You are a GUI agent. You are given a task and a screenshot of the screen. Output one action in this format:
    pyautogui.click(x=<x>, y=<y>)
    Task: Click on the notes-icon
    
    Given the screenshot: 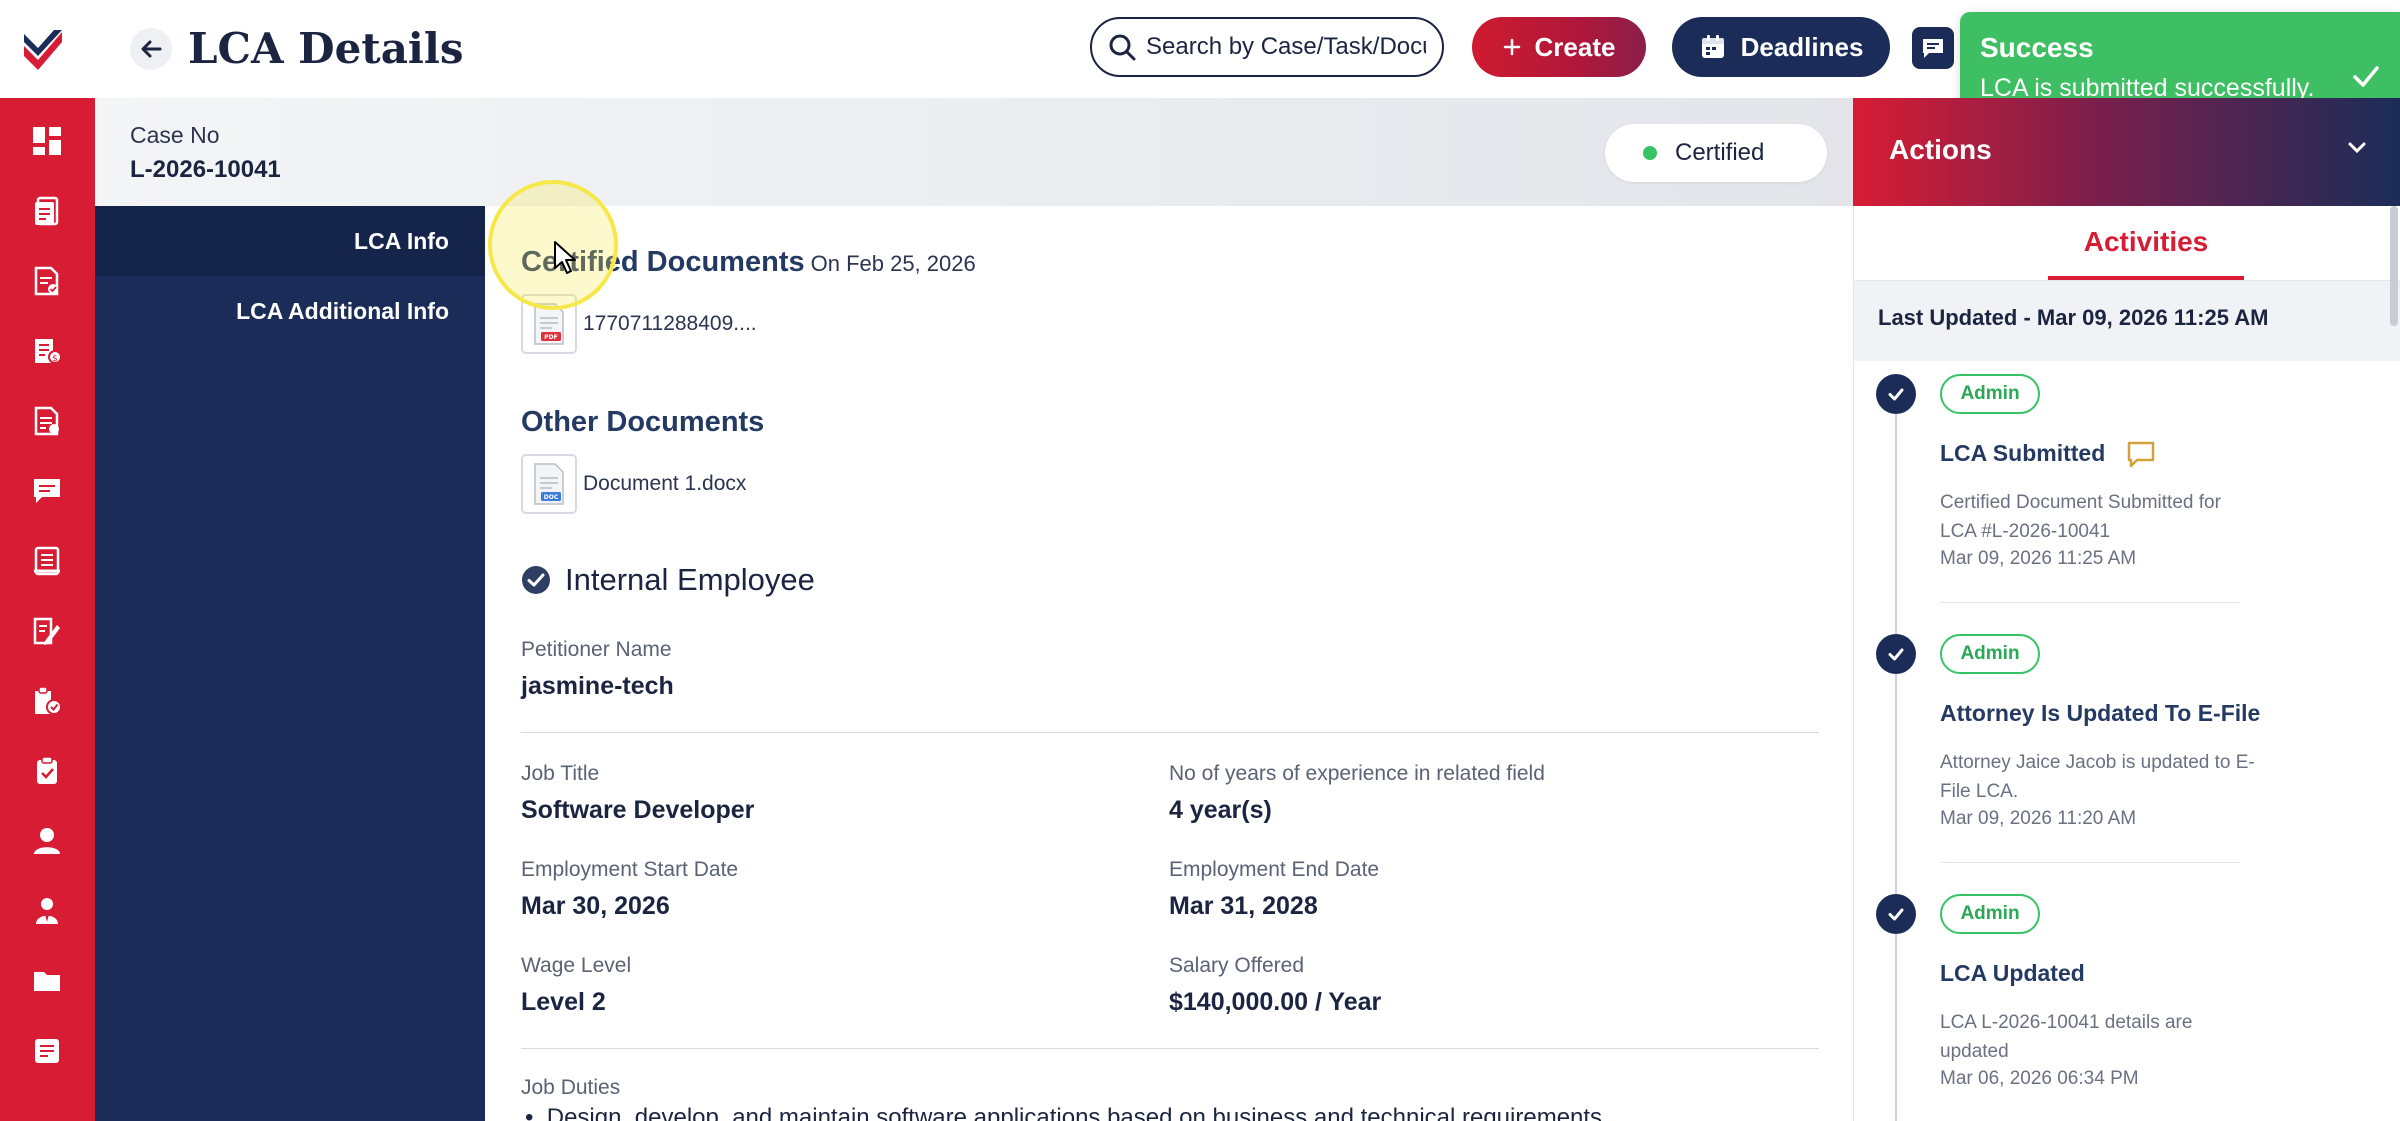 What is the action you would take?
    pyautogui.click(x=47, y=1051)
    